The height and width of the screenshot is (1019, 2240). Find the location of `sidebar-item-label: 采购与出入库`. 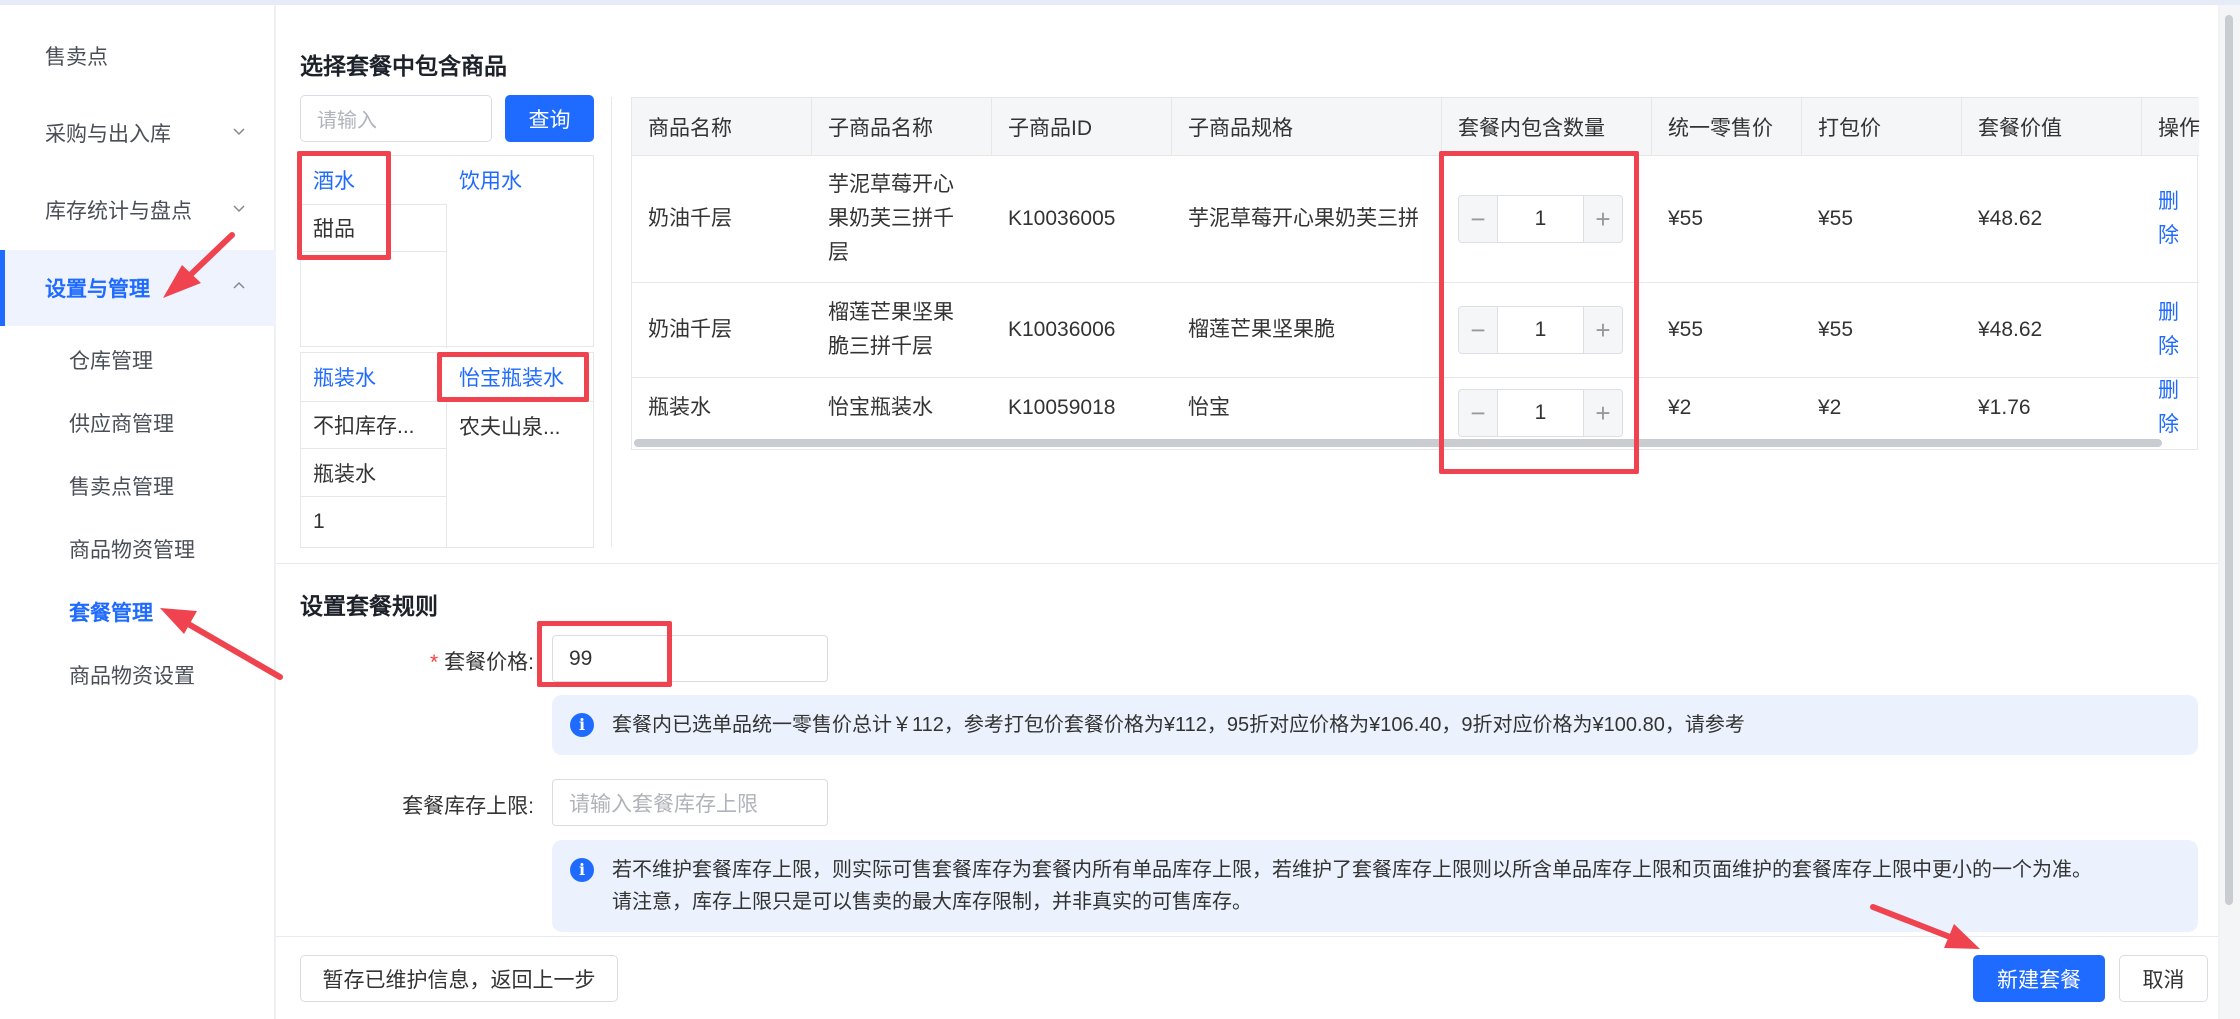

sidebar-item-label: 采购与出入库 is located at coordinates (108, 134).